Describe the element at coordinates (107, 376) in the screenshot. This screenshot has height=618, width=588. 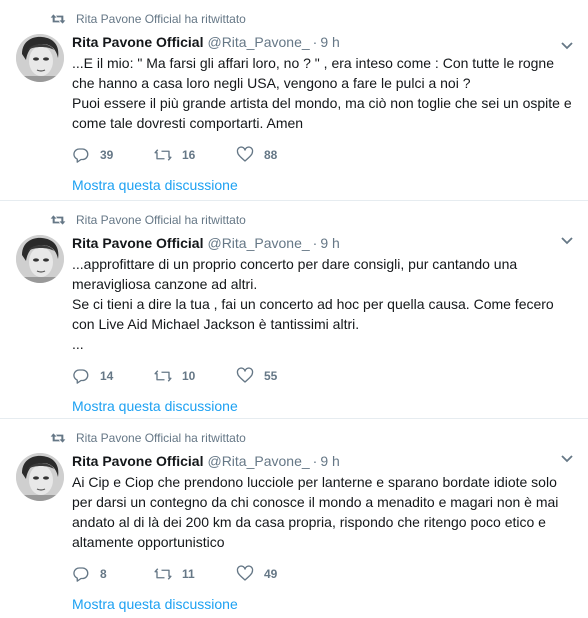
I see `reply-count: 14` at that location.